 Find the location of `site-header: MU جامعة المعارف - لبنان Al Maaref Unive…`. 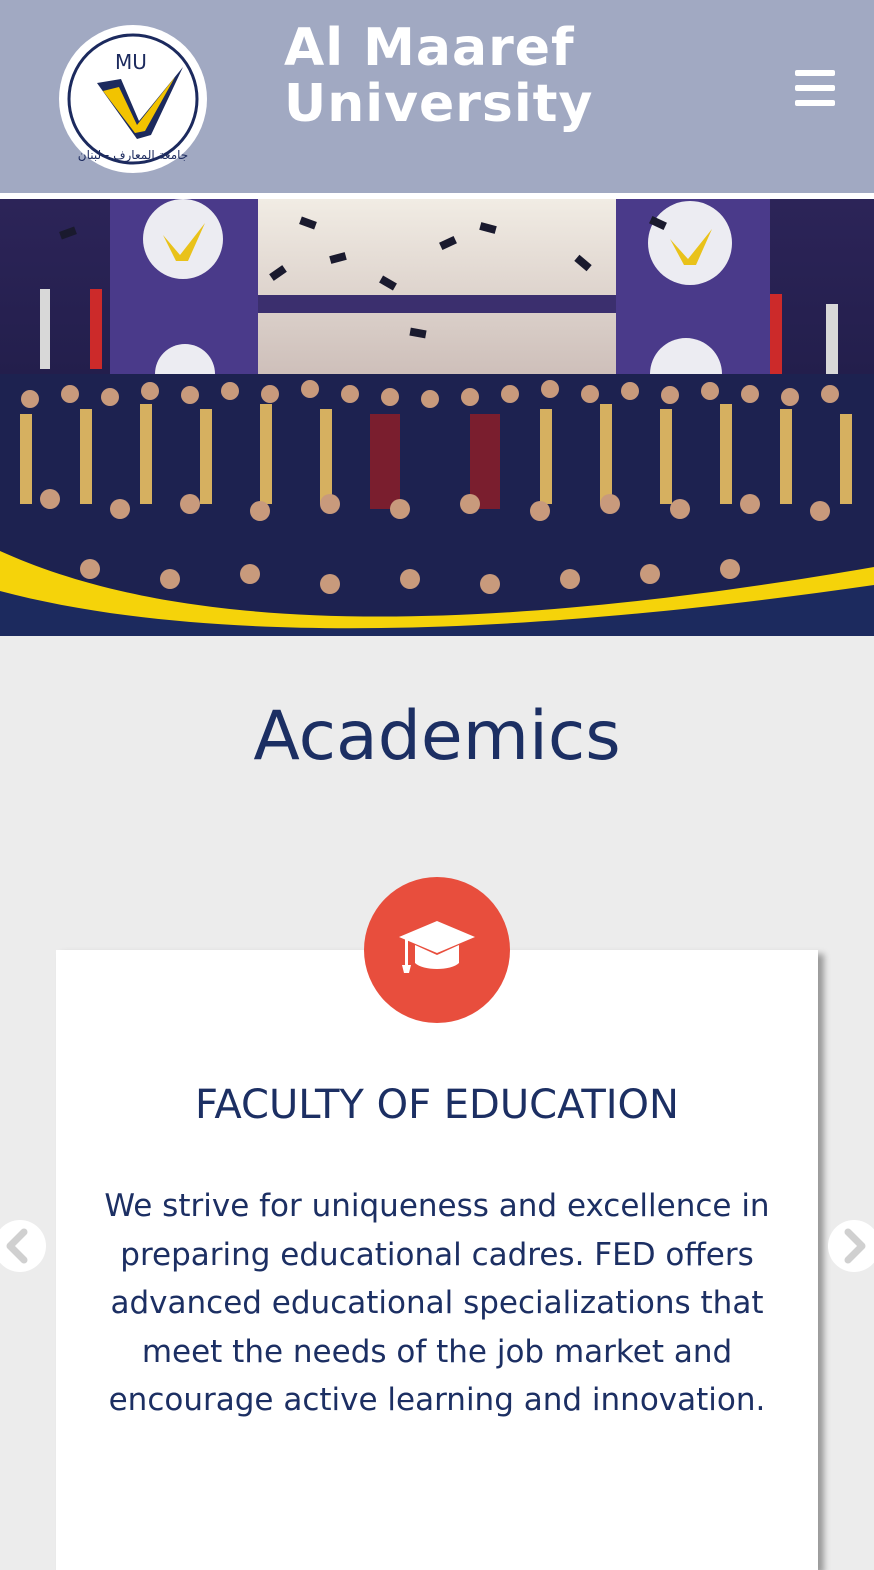

site-header: MU جامعة المعارف - لبنان Al Maaref Unive… is located at coordinates (437, 99).